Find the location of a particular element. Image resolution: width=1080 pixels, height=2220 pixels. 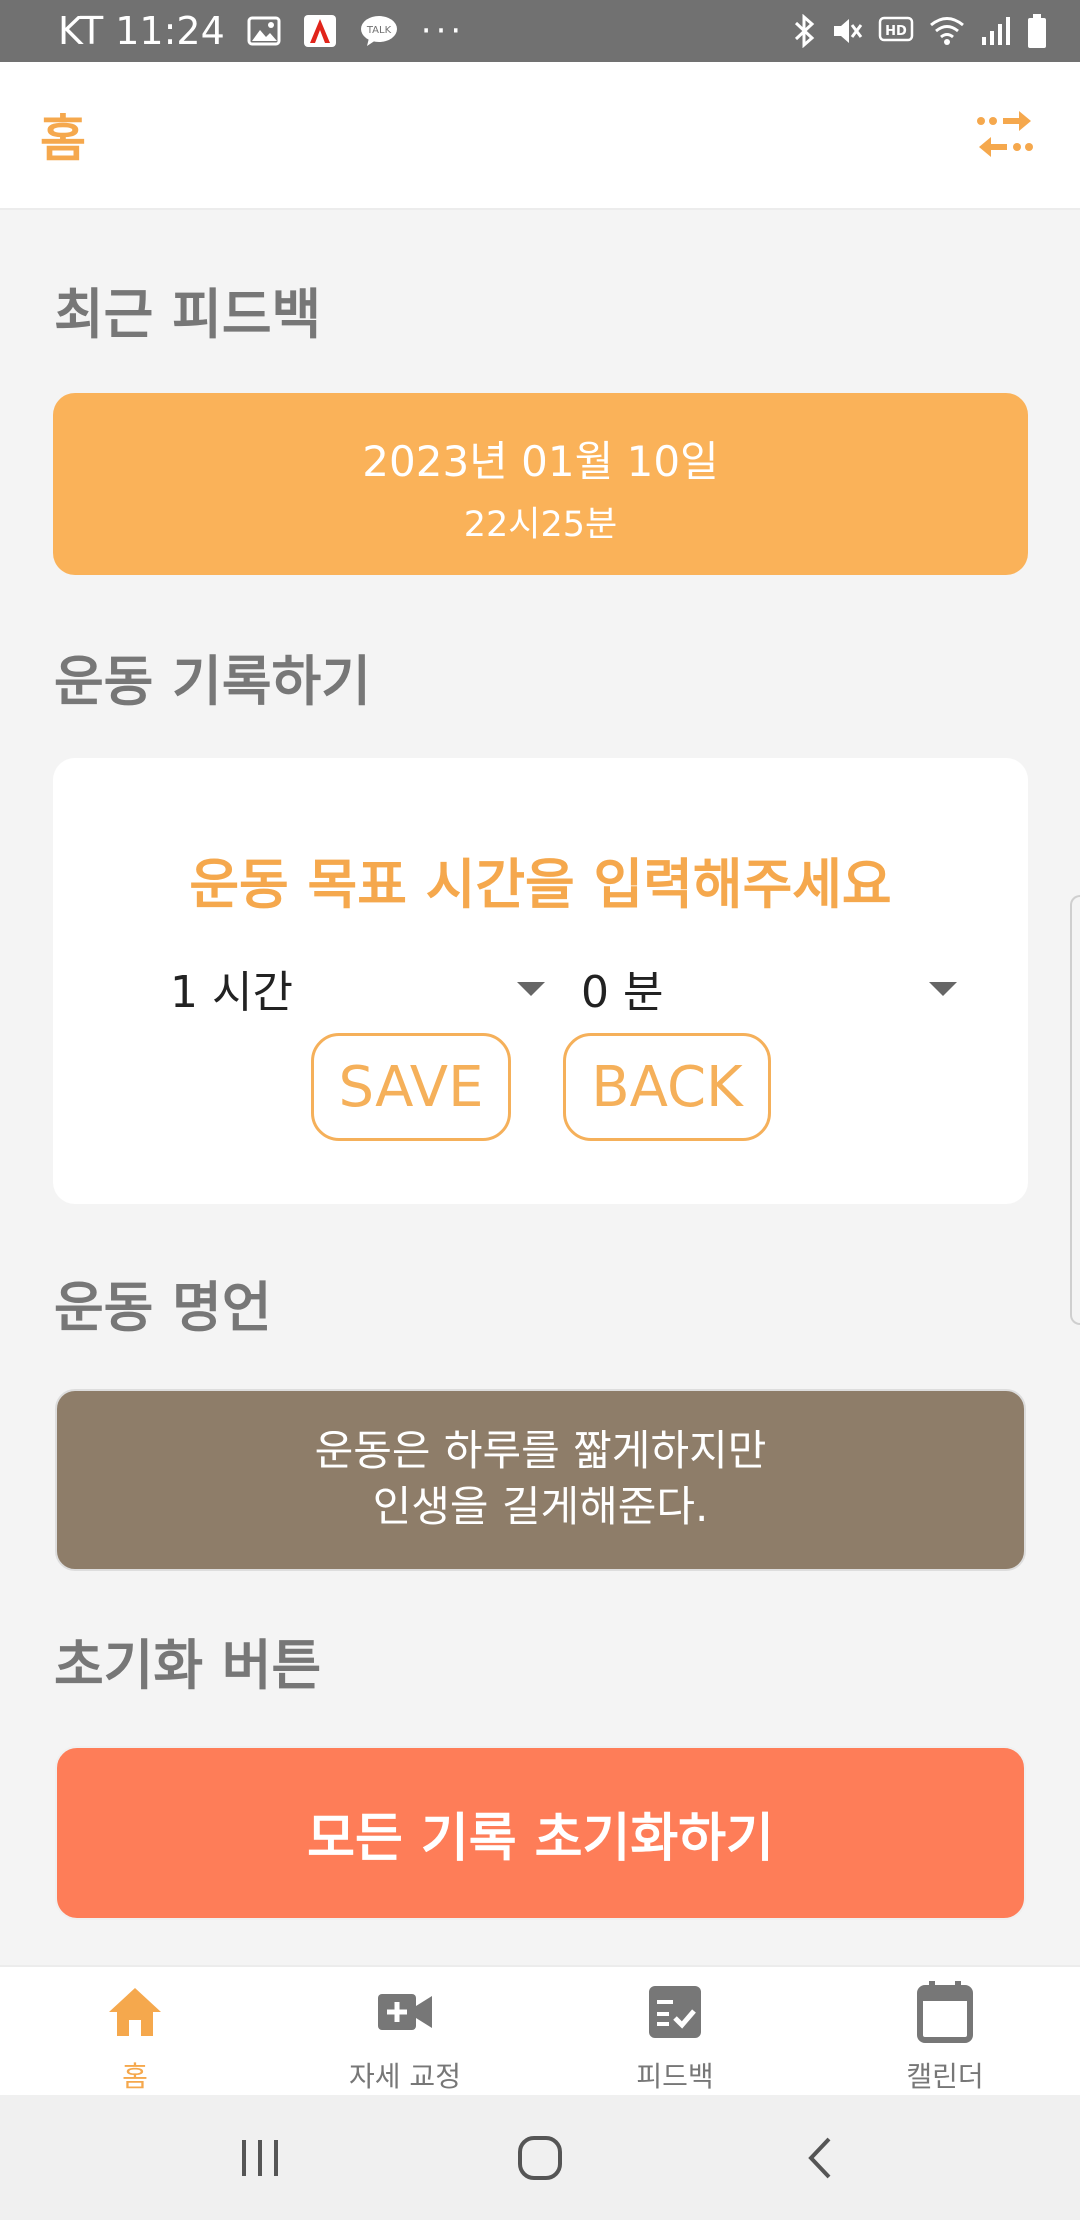

back-system-button is located at coordinates (820, 2158).